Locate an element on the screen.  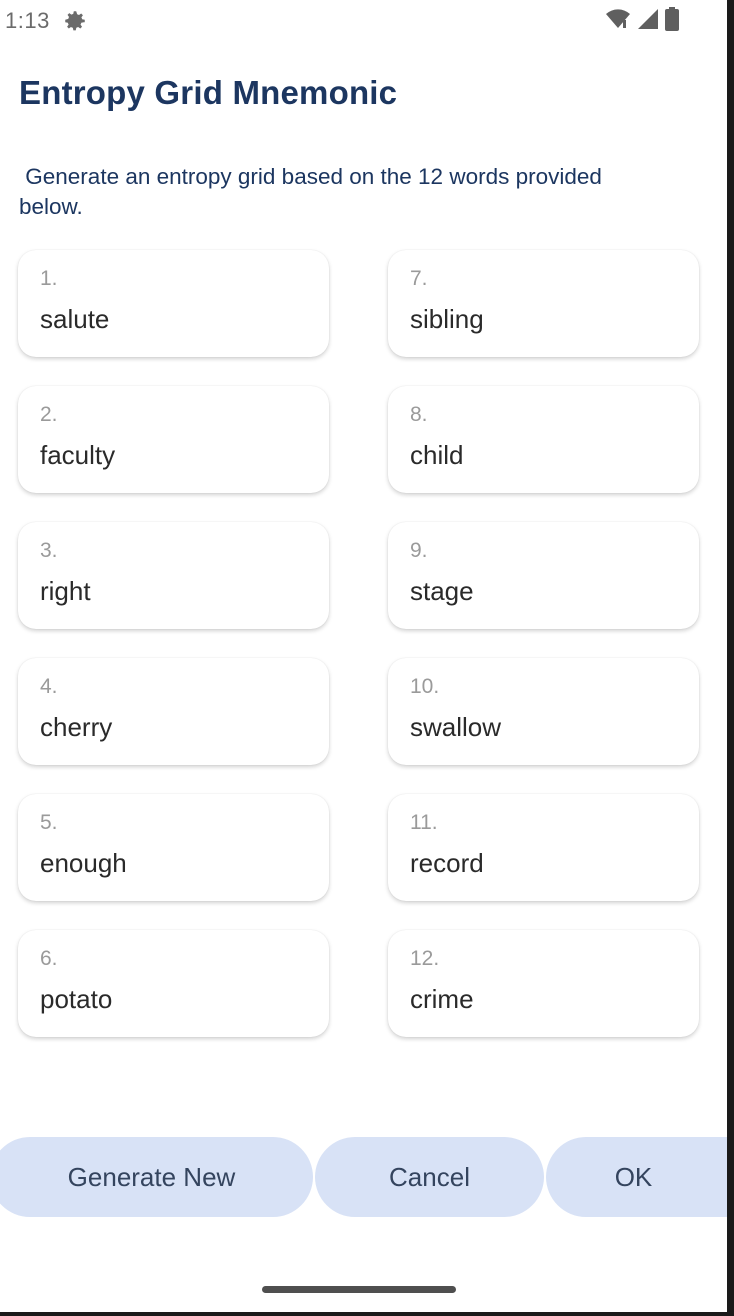
word-text: enough is located at coordinates (83, 863).